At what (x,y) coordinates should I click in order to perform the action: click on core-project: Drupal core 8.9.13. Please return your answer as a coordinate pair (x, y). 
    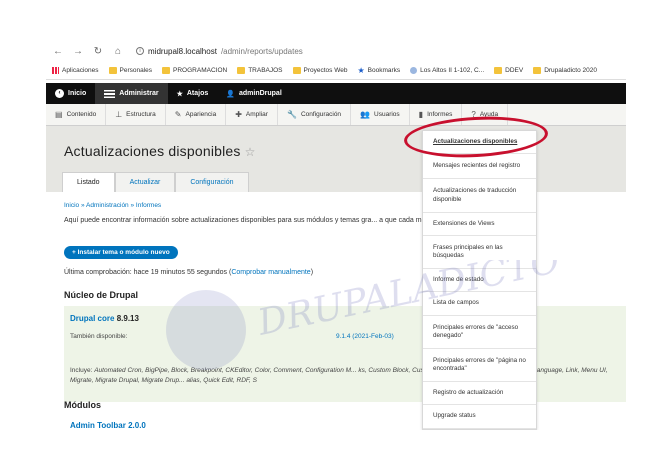
    Looking at the image, I should click on (104, 318).